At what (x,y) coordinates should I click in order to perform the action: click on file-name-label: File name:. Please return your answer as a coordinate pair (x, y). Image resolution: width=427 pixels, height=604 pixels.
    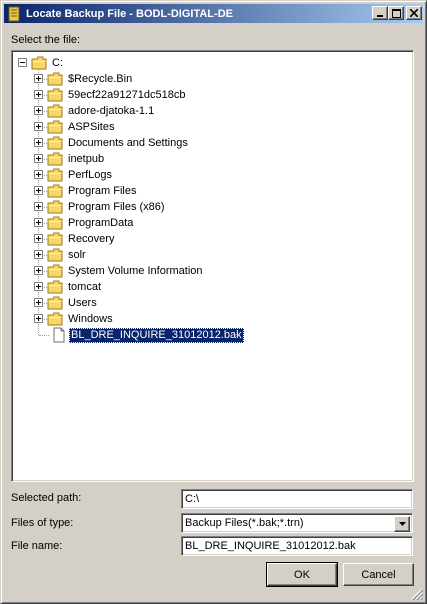
    Looking at the image, I should click on (37, 546).